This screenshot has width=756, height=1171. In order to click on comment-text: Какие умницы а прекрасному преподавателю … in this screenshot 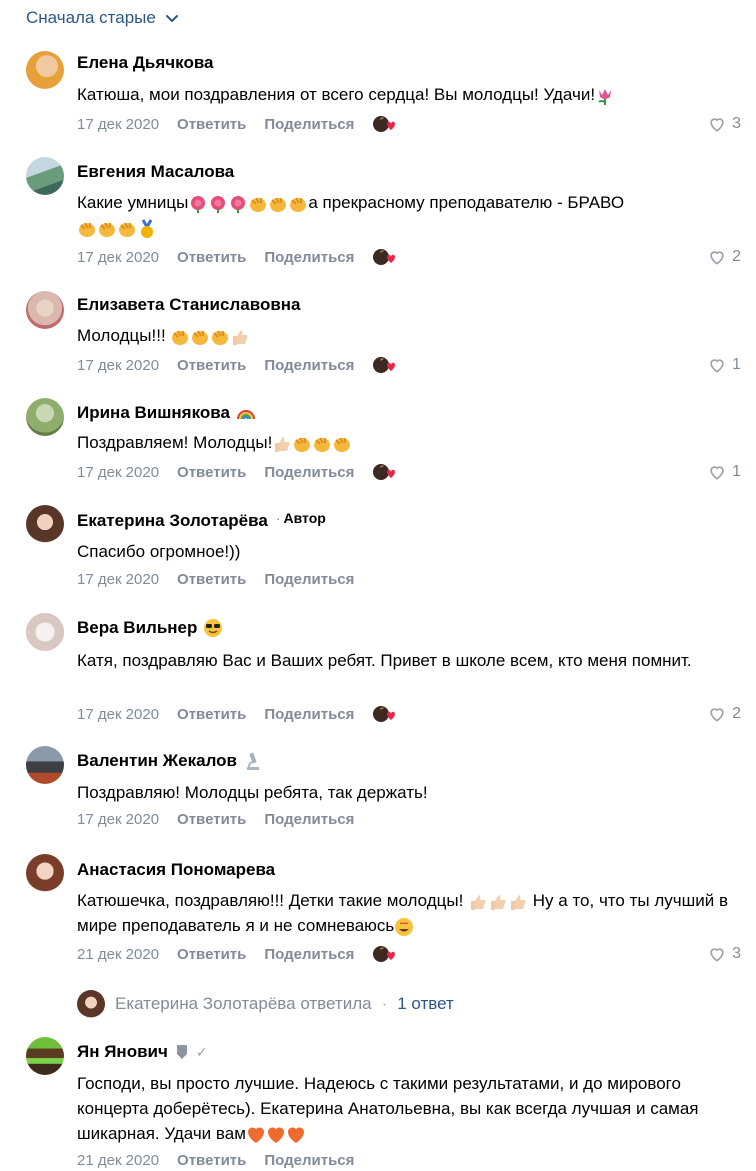, I will do `click(407, 215)`.